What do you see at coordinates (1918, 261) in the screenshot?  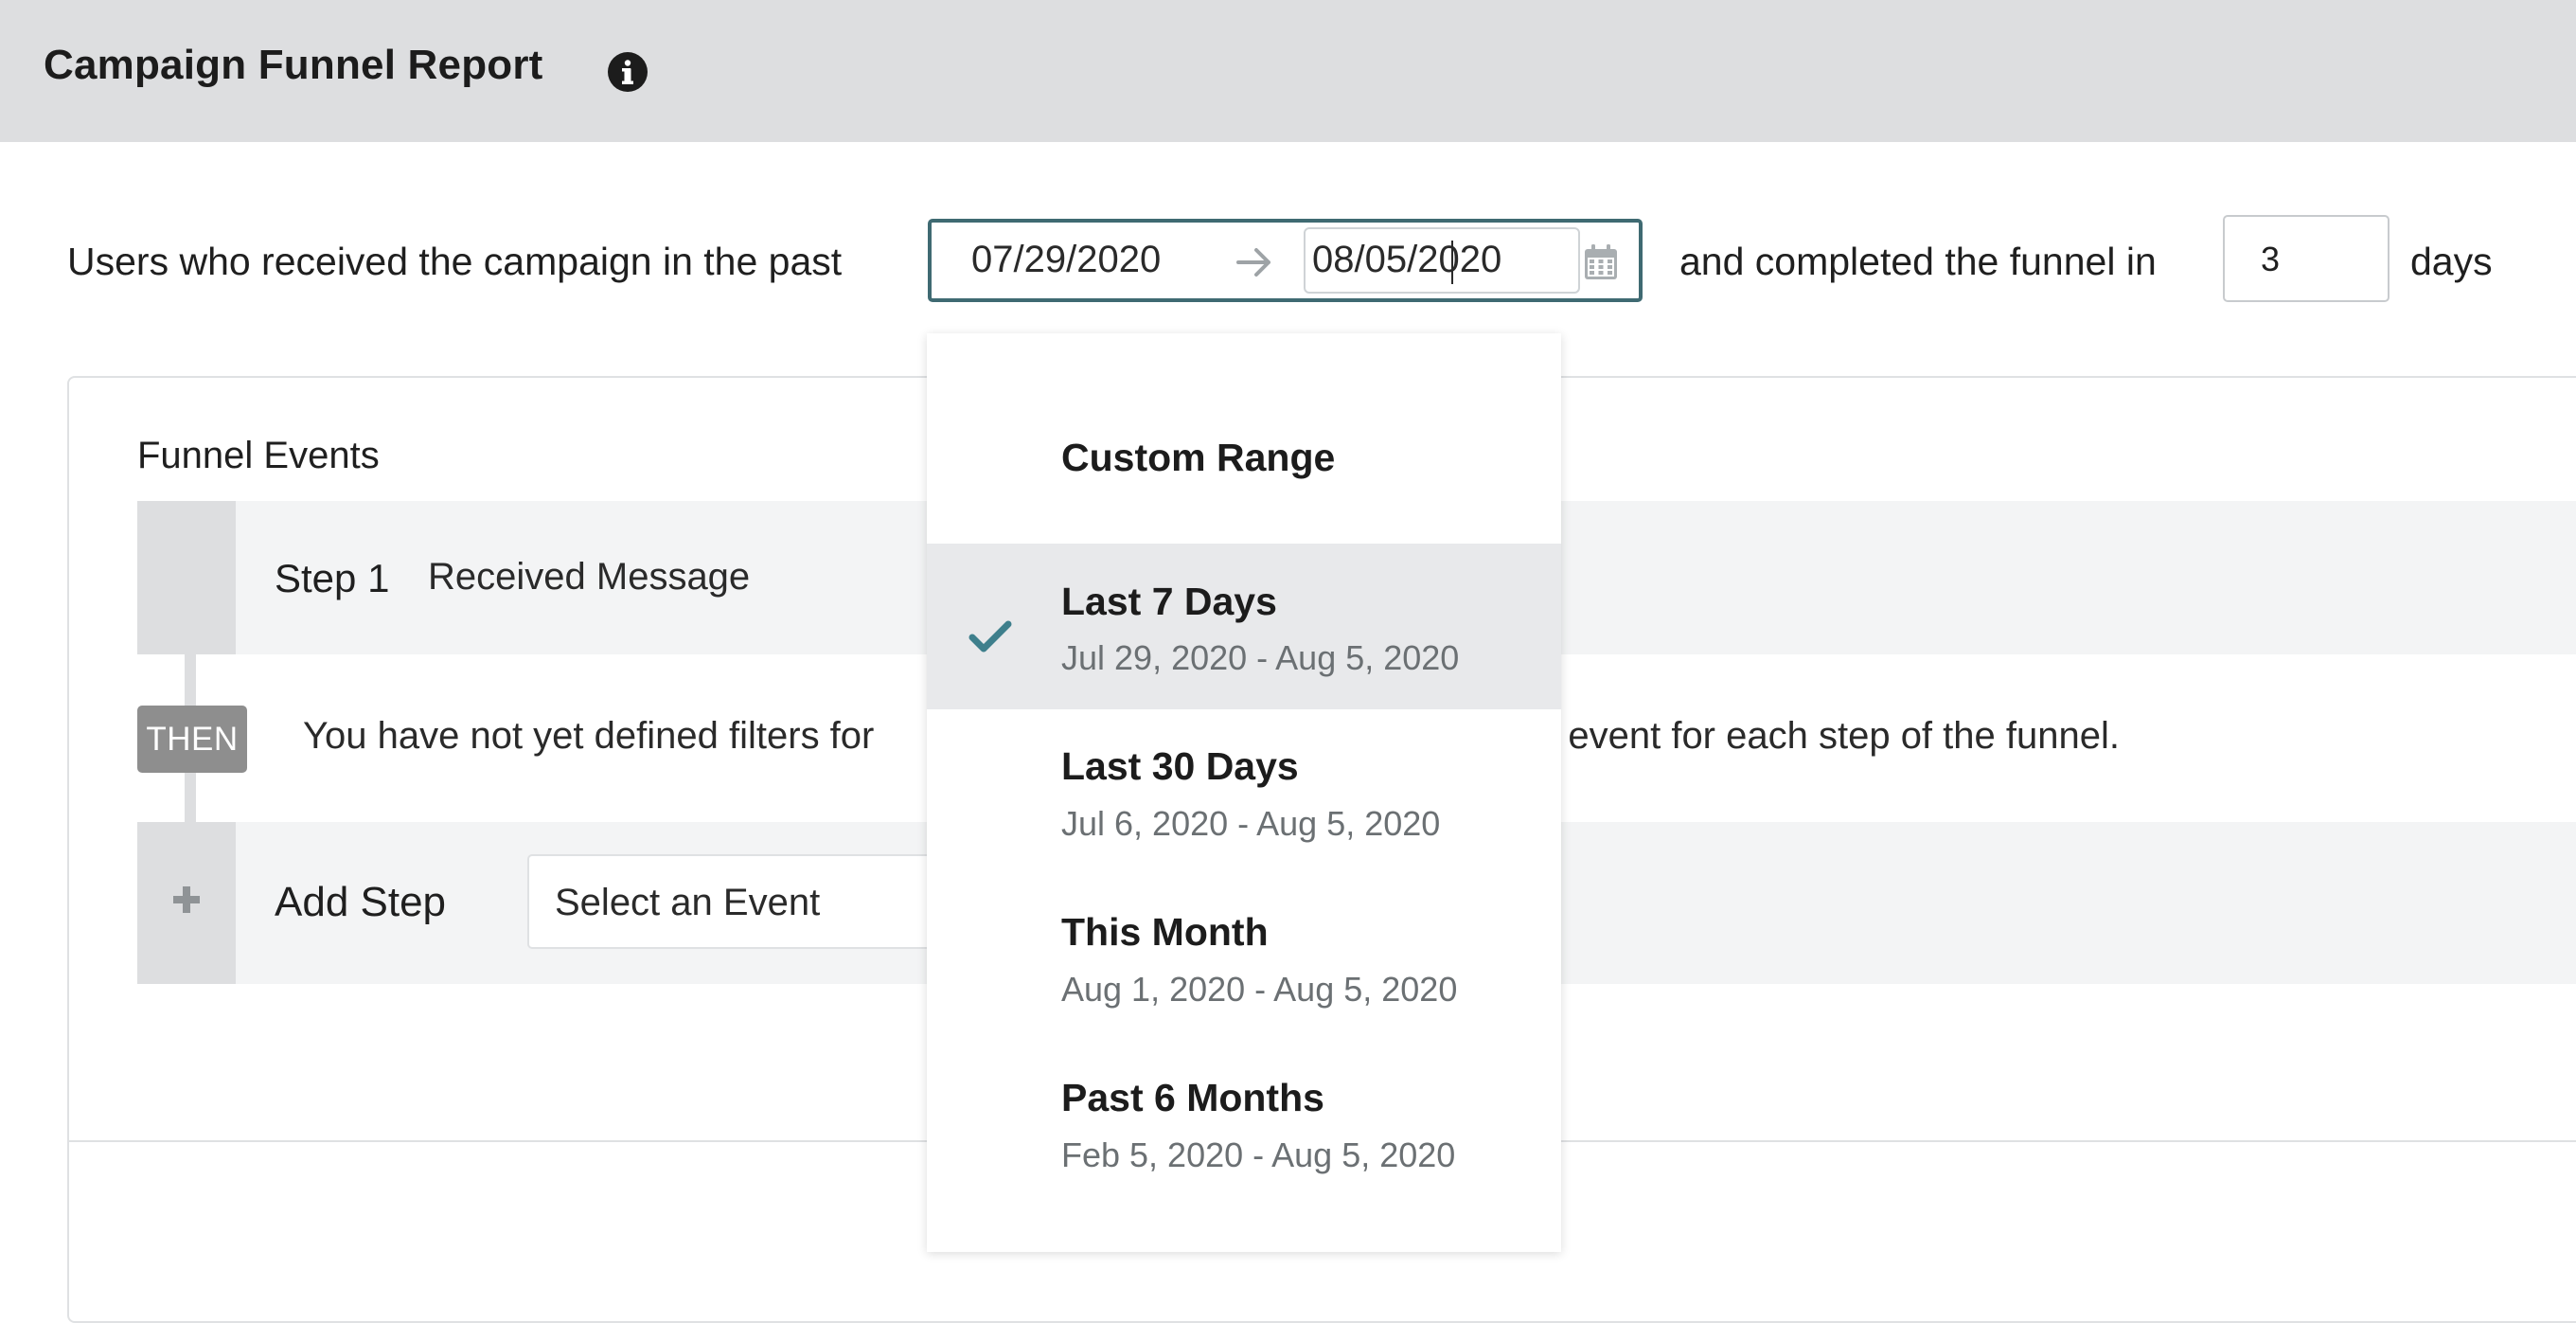 I see `filter-middle-text: and completed the funnel in` at bounding box center [1918, 261].